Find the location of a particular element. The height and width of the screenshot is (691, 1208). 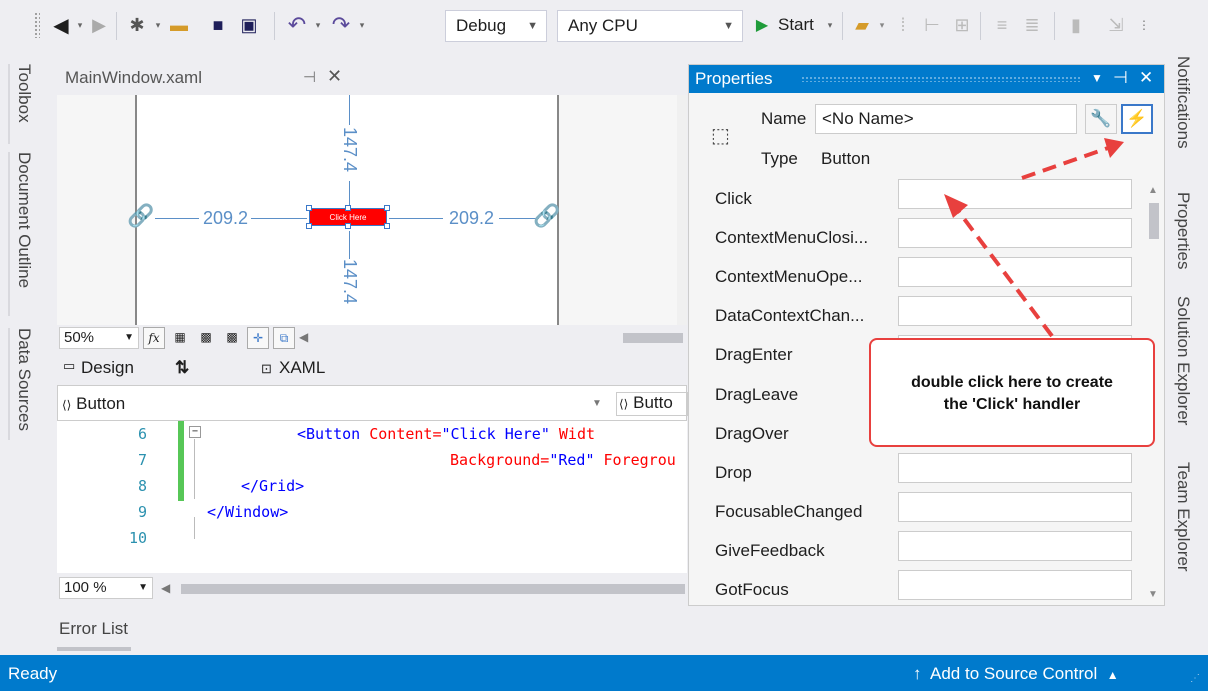

resize-grip-icon: ⋰ is located at coordinates (1195, 678).